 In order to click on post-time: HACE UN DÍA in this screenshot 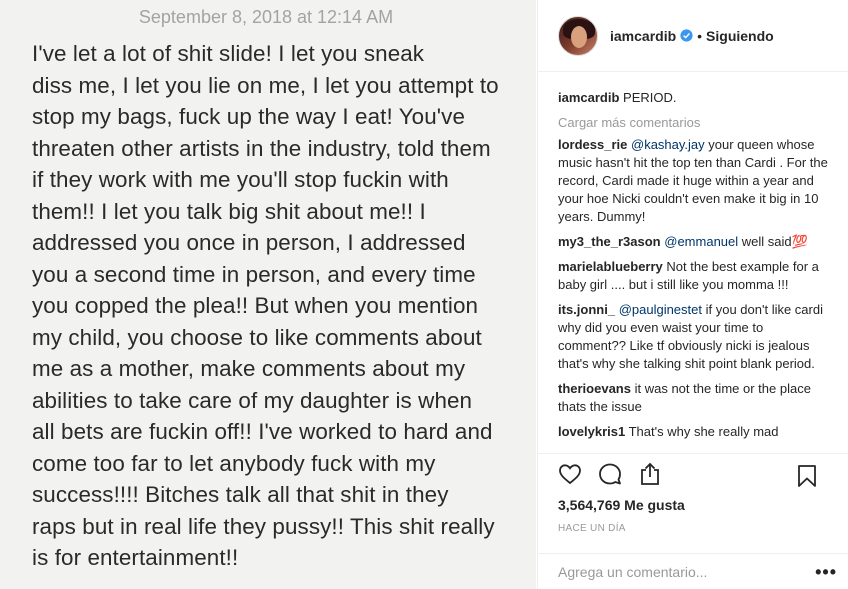, I will do `click(592, 528)`.